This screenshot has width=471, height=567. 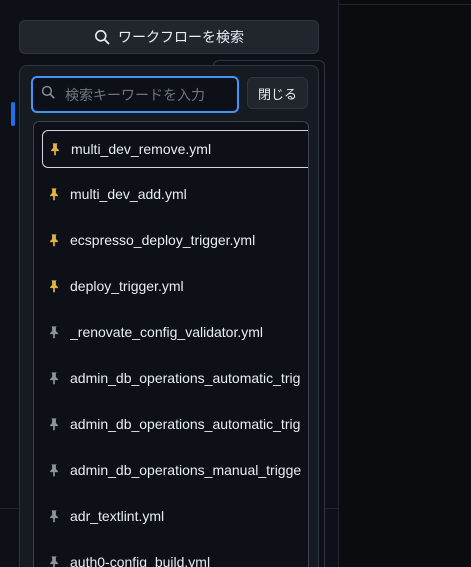 I want to click on workflow-name: multi_dev_add.yml, so click(x=128, y=194).